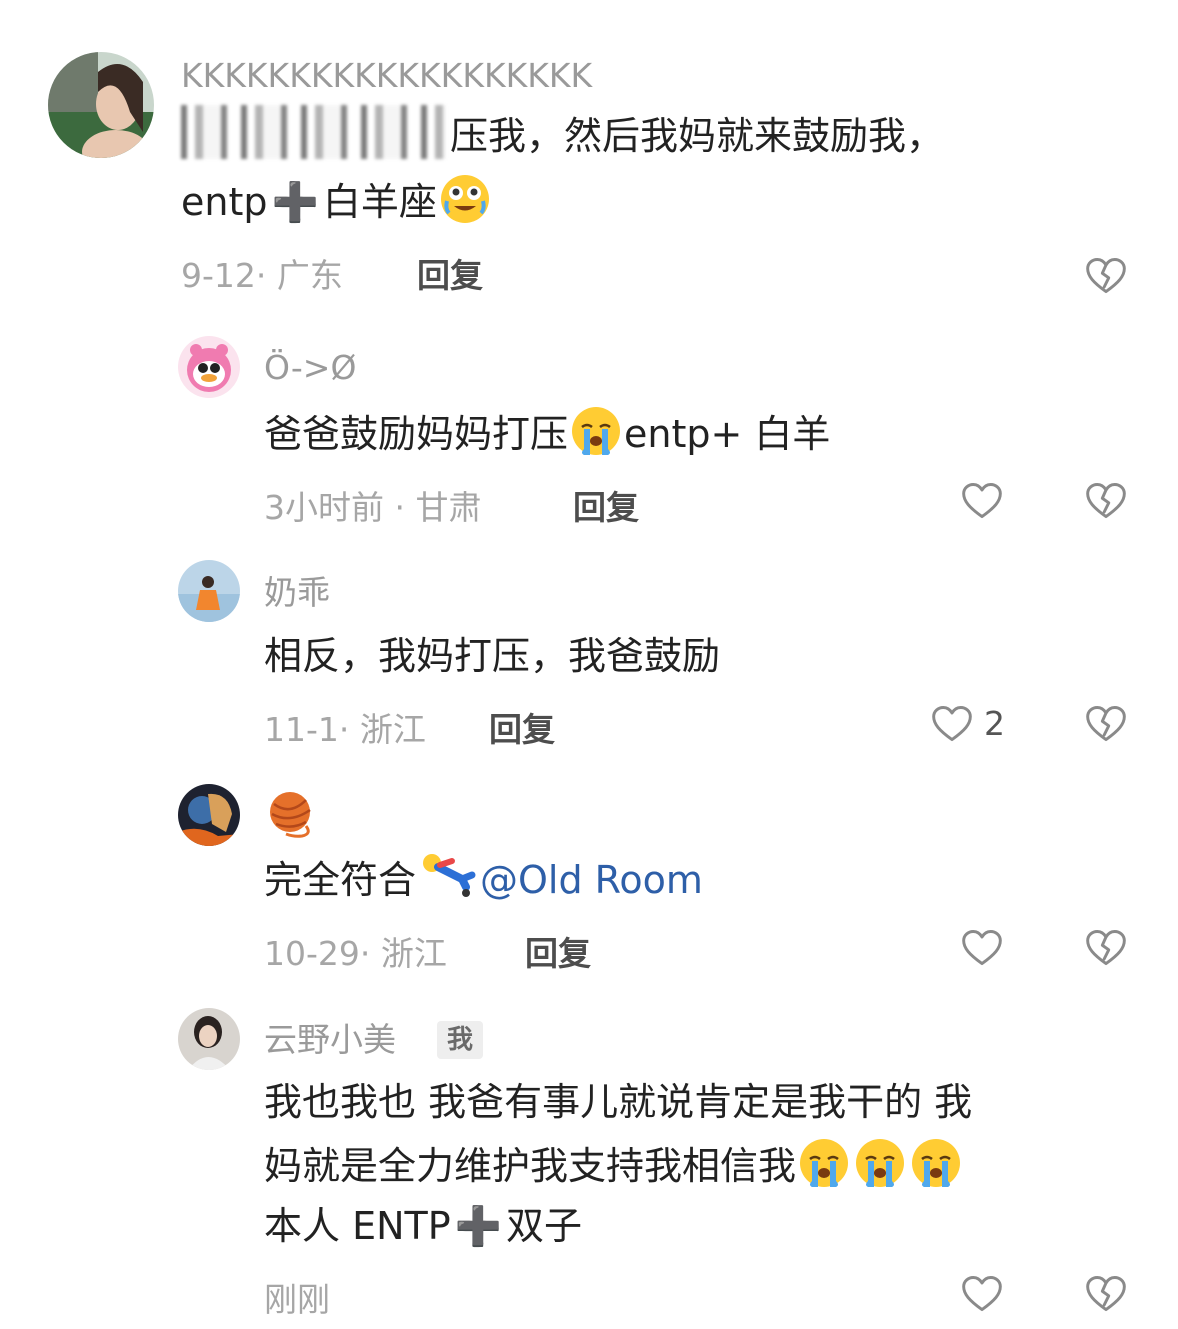  Describe the element at coordinates (373, 507) in the screenshot. I see `comment-meta: 3小时前 · 甘肃` at that location.